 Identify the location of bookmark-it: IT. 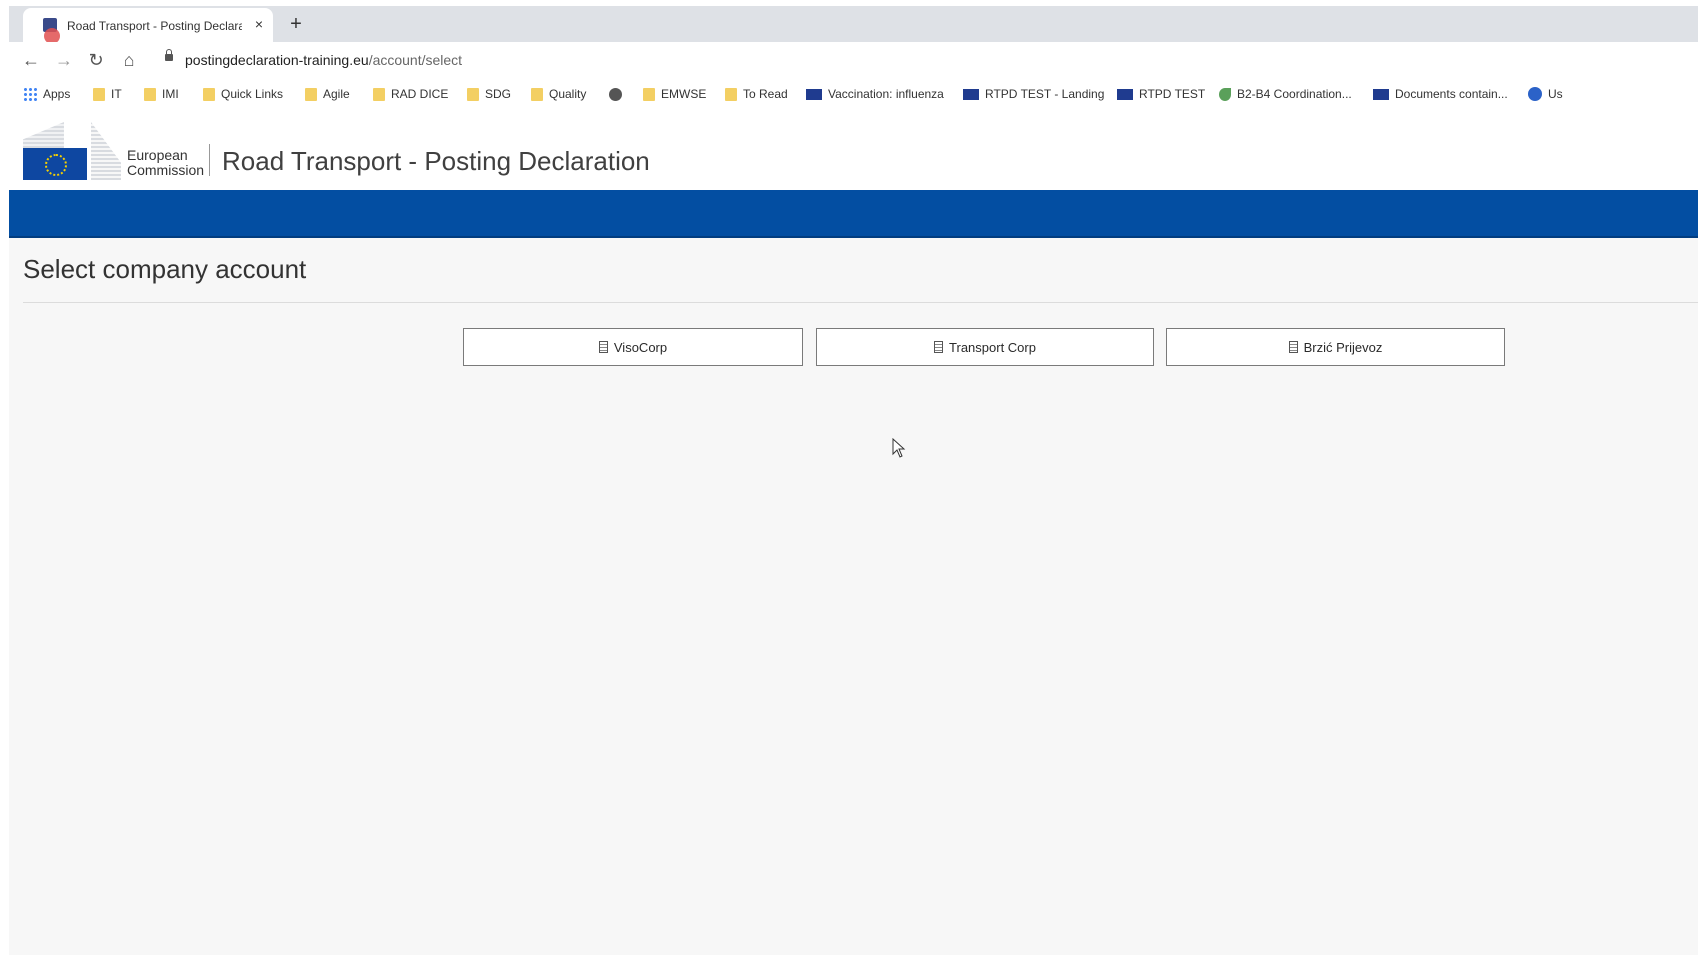
(107, 94).